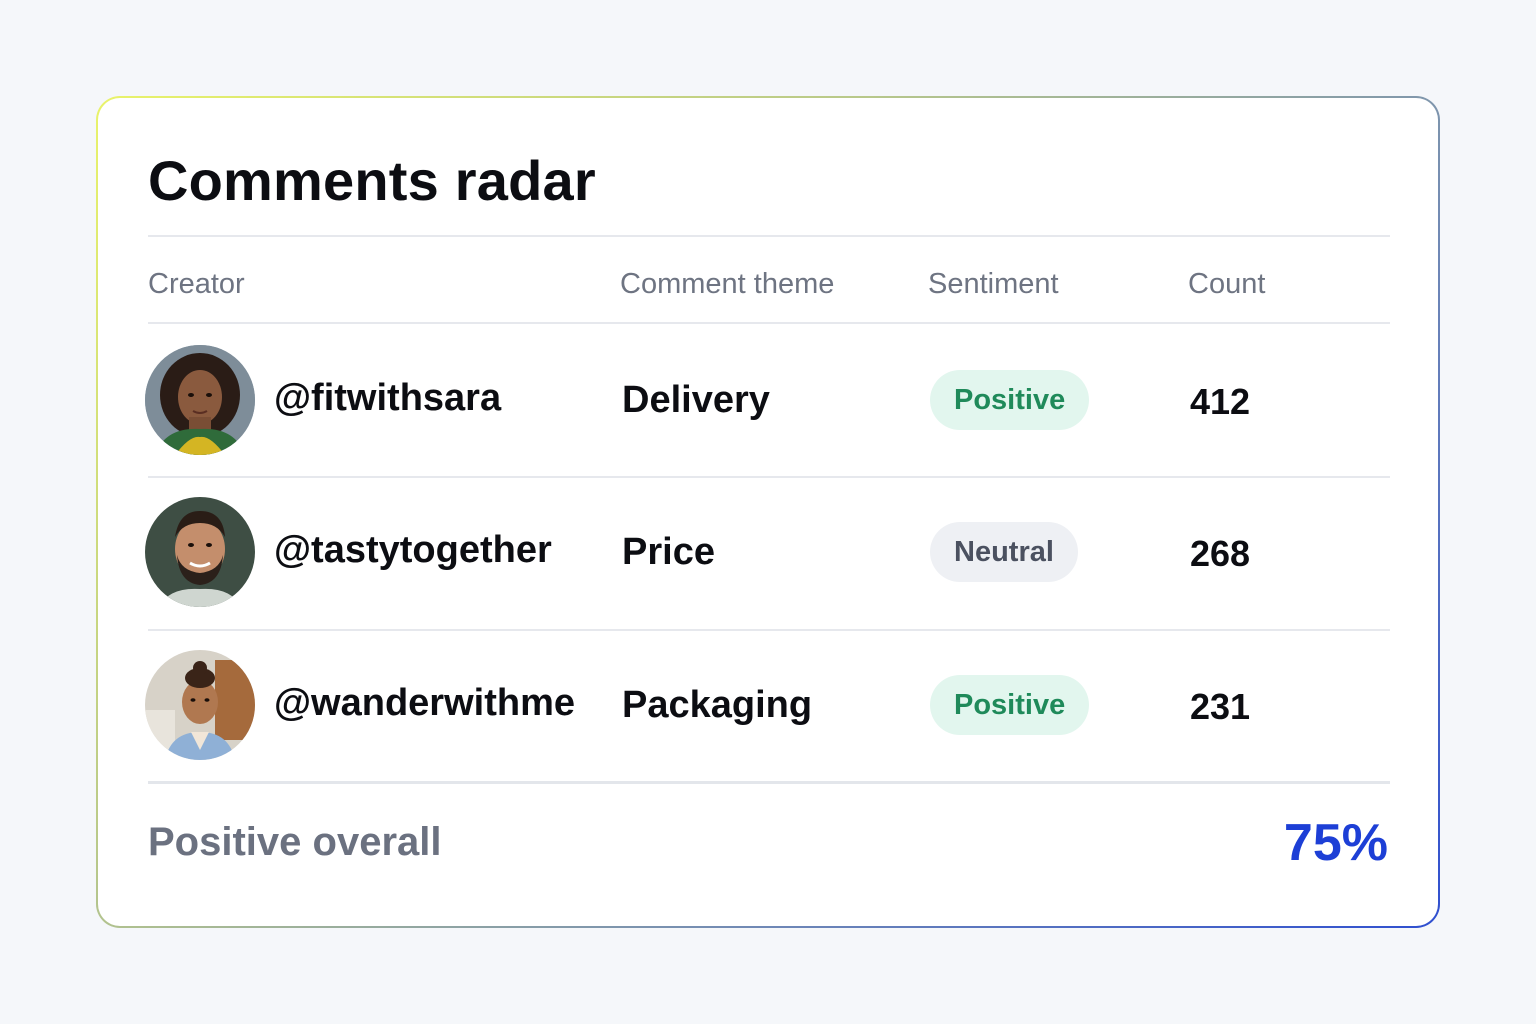 This screenshot has width=1536, height=1024. I want to click on creator-handle: @tastytogether, so click(413, 550).